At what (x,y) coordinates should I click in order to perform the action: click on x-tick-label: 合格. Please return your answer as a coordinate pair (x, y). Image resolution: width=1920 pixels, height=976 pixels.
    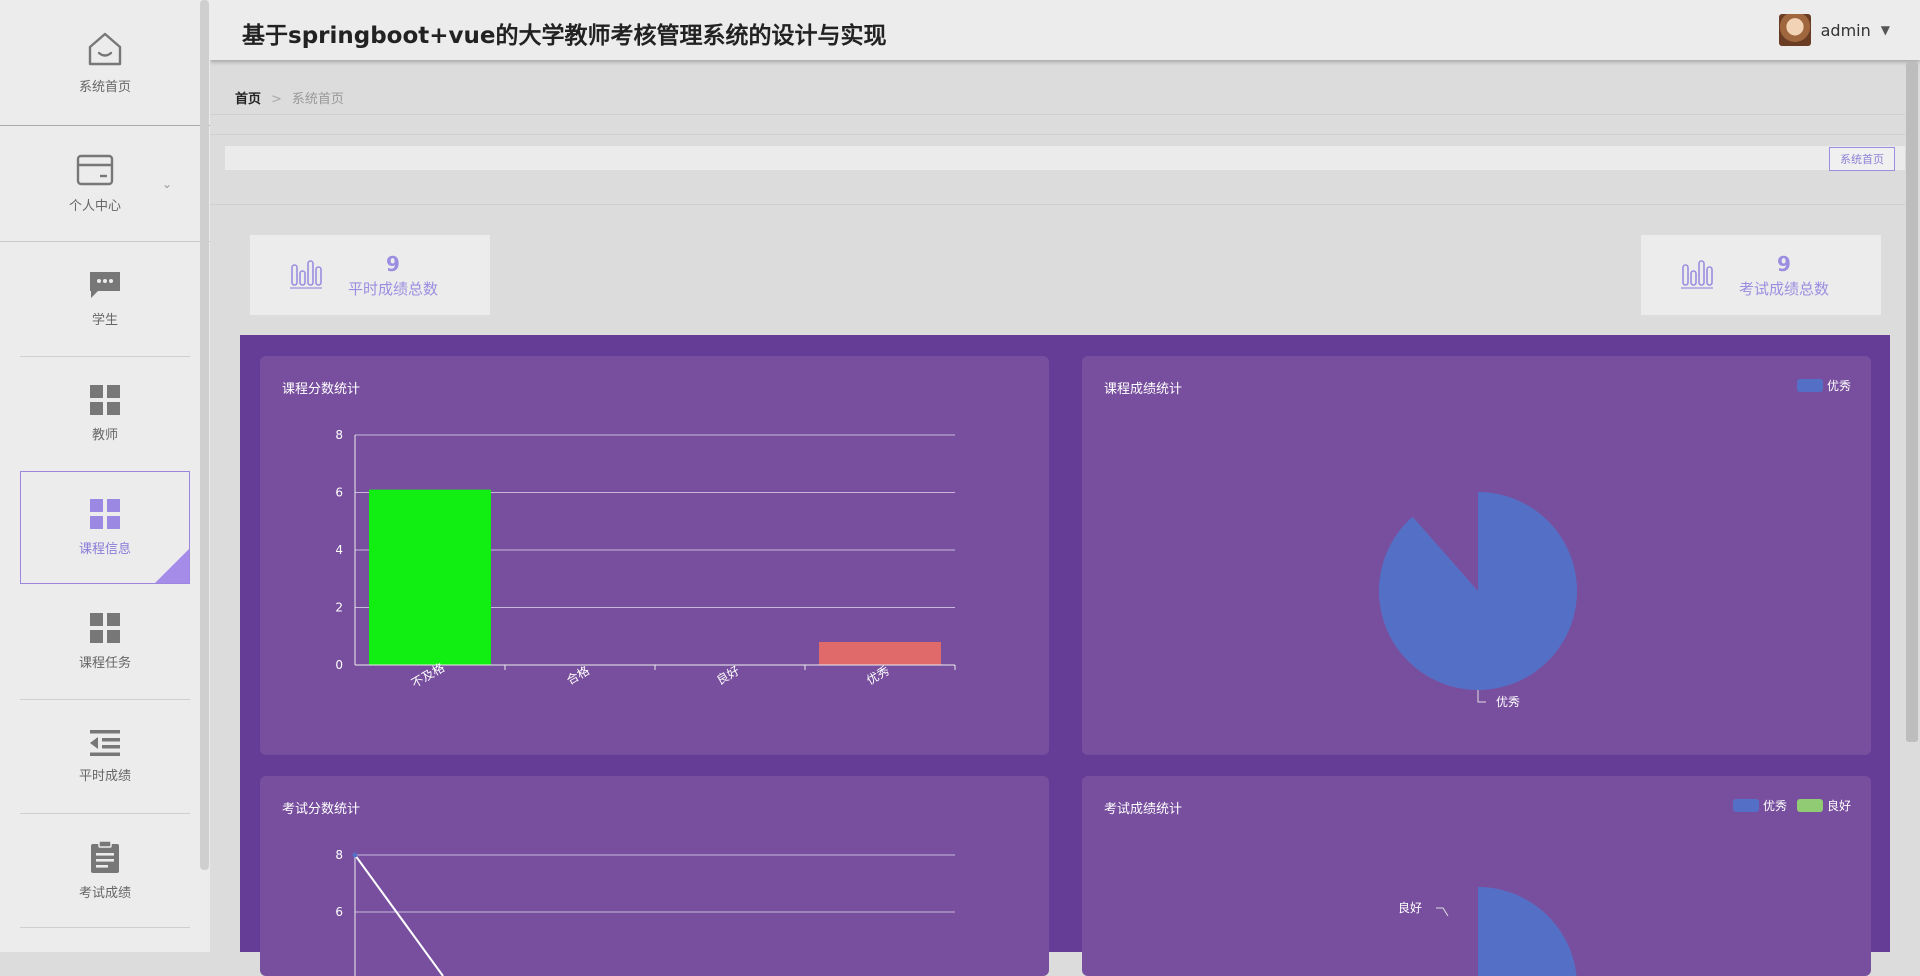
    Looking at the image, I should click on (578, 675).